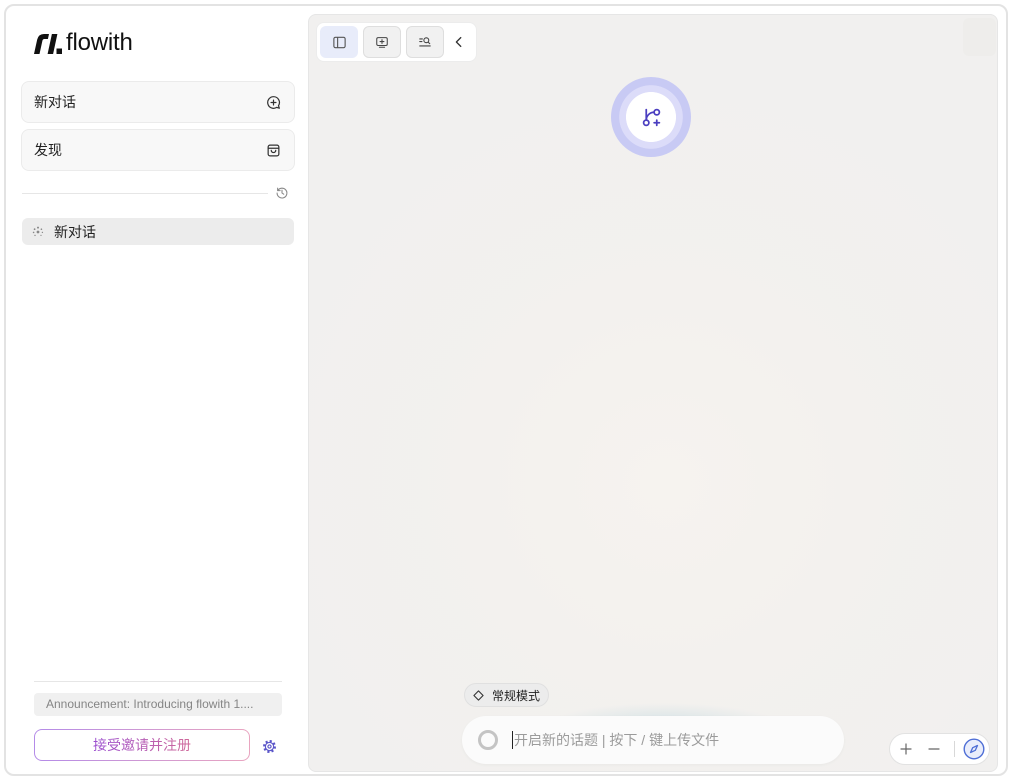 The width and height of the screenshot is (1012, 777). I want to click on discover-button: 发现, so click(158, 150).